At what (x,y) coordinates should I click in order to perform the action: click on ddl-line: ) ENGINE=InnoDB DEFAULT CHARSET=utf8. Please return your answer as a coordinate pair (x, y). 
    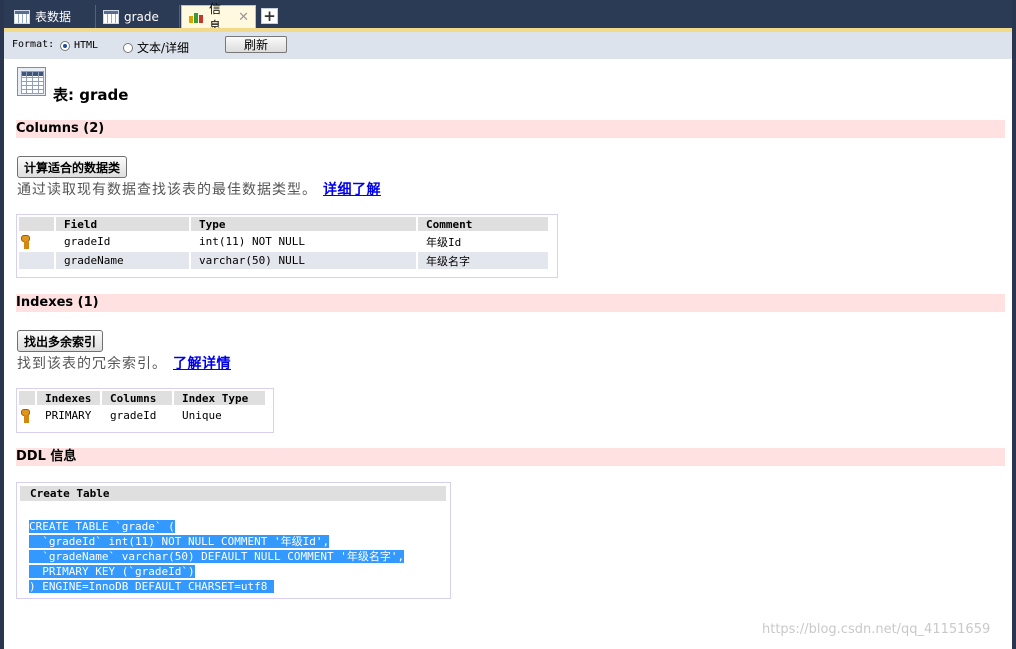
    Looking at the image, I should click on (216, 586).